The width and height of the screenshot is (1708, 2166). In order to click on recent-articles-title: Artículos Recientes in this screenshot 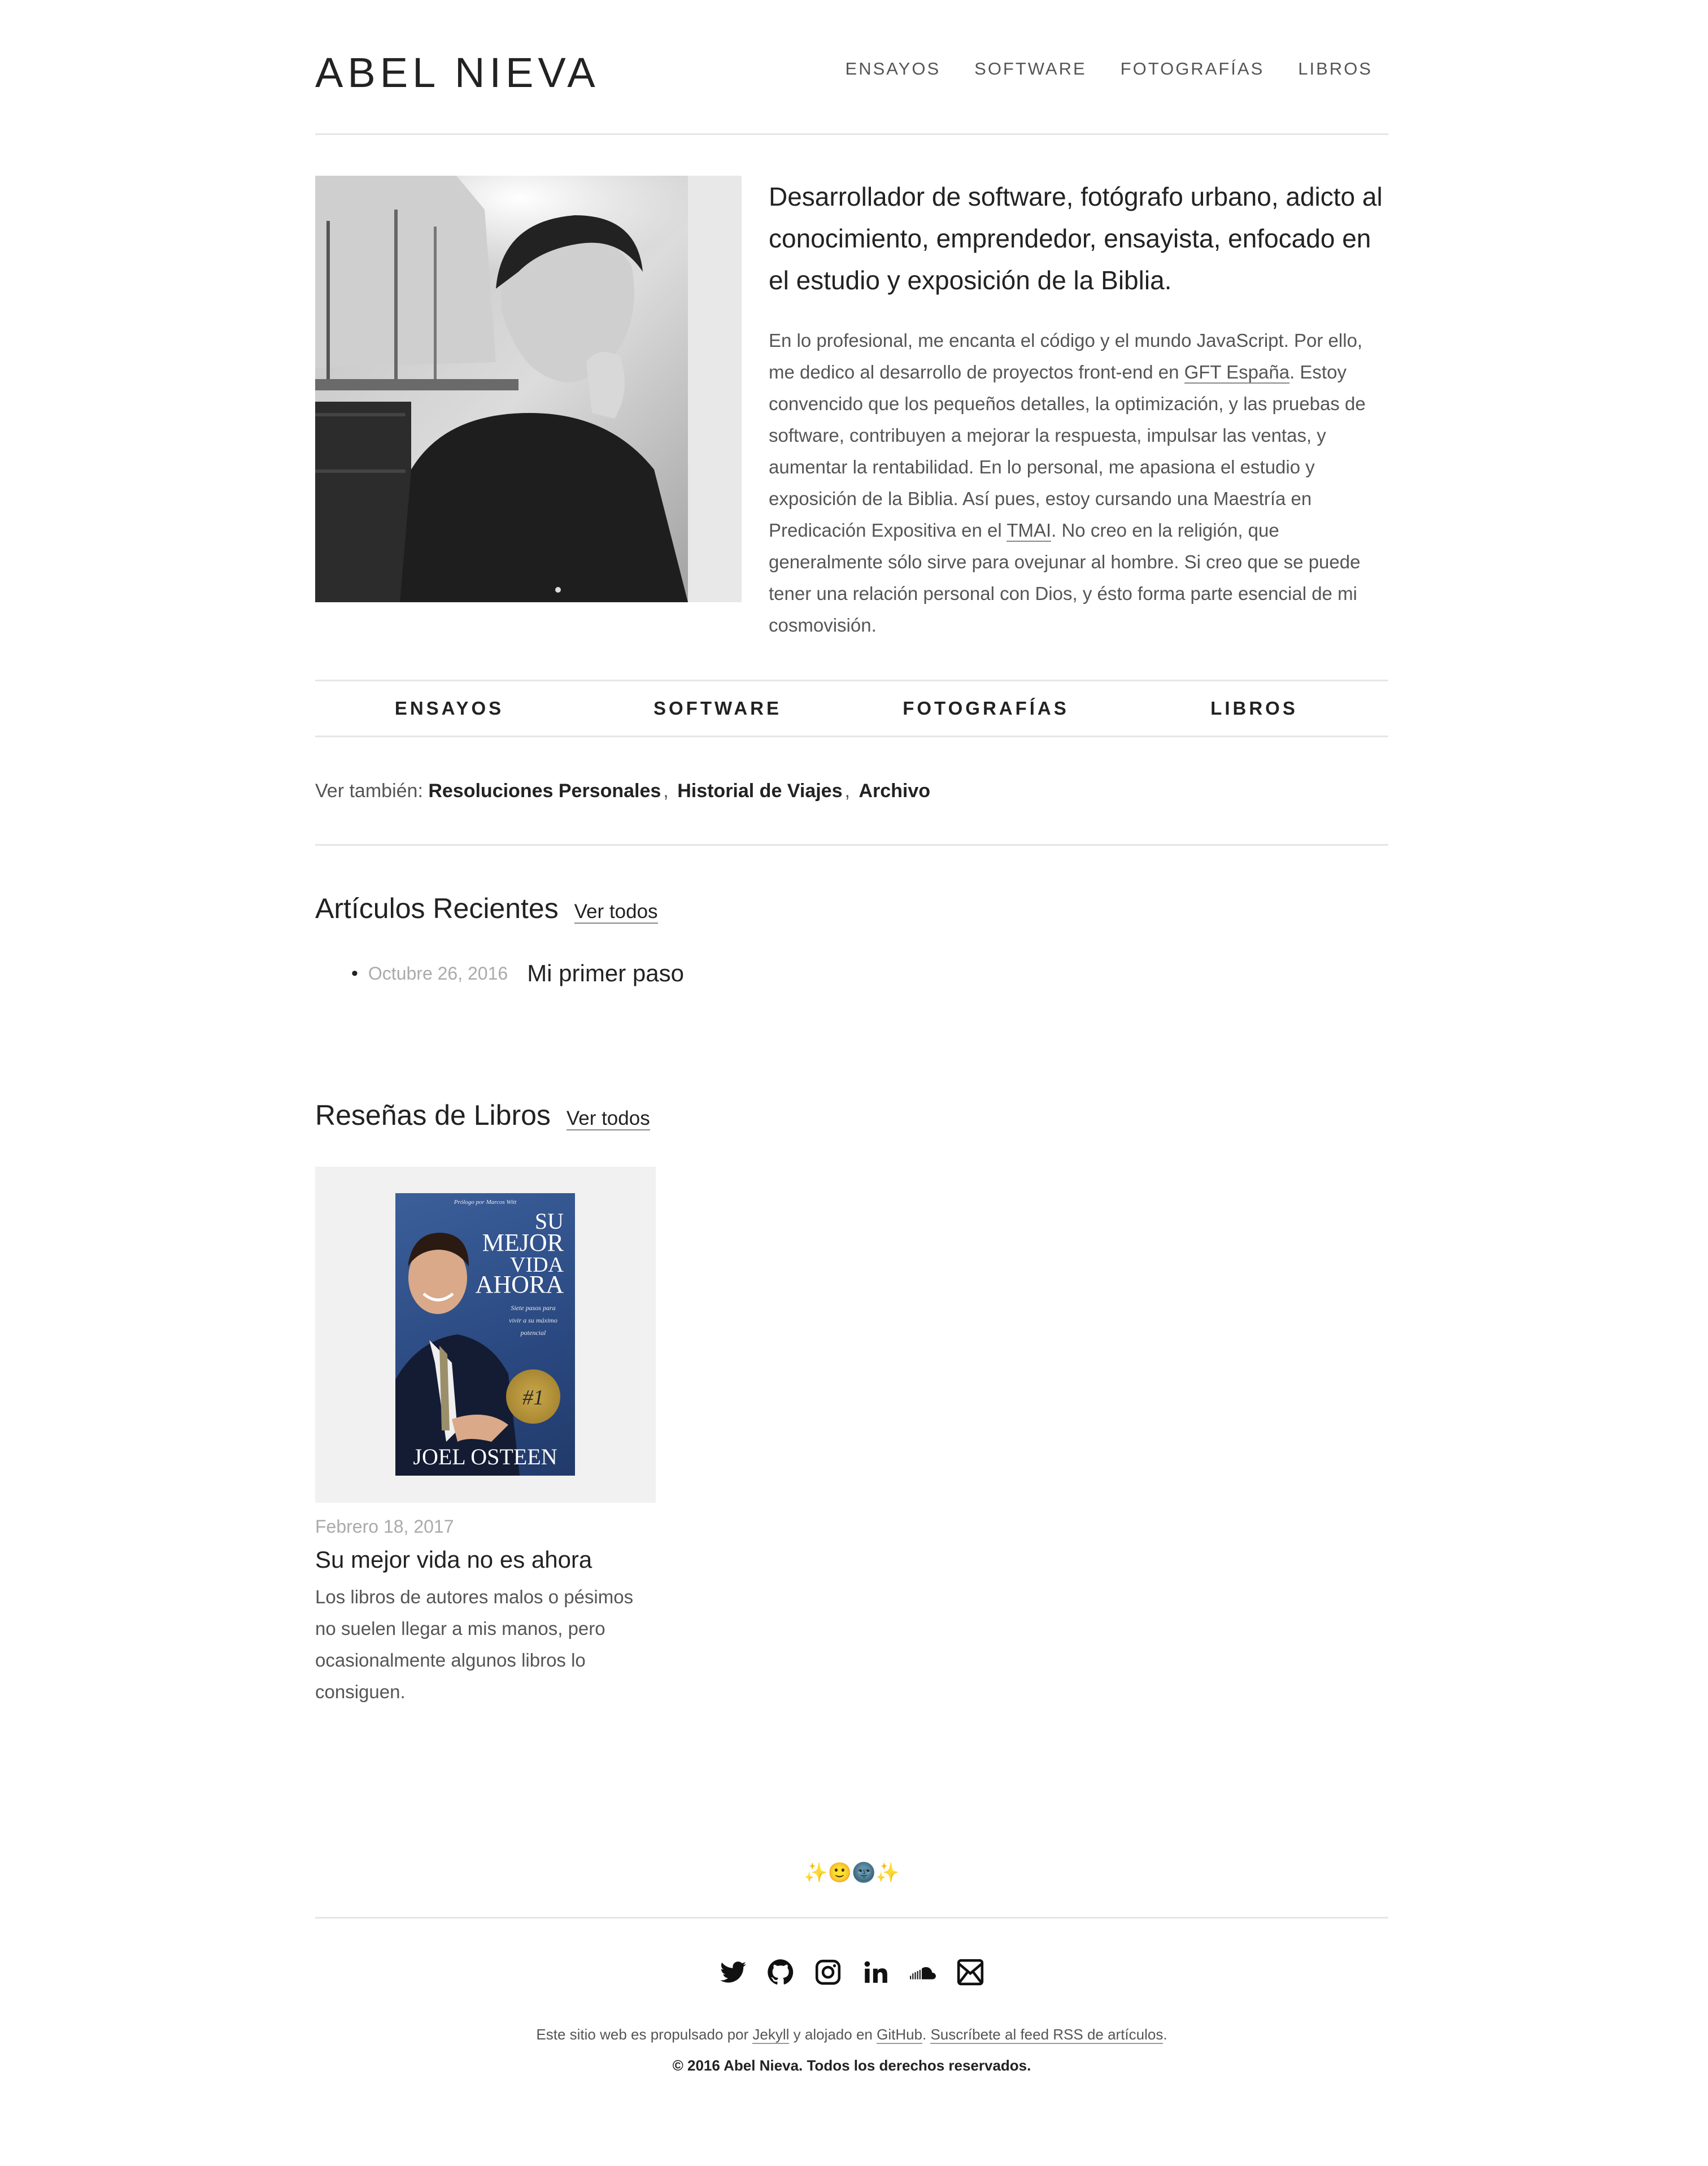, I will do `click(437, 909)`.